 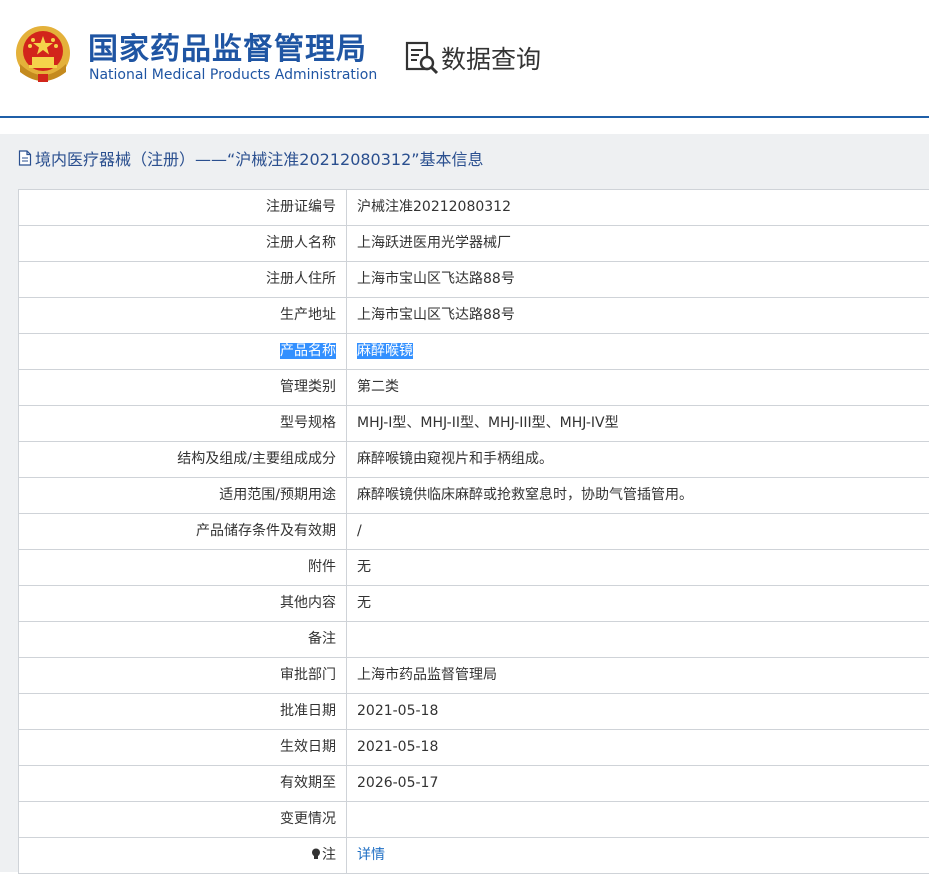 I want to click on table-row: 注 详情, so click(x=474, y=856).